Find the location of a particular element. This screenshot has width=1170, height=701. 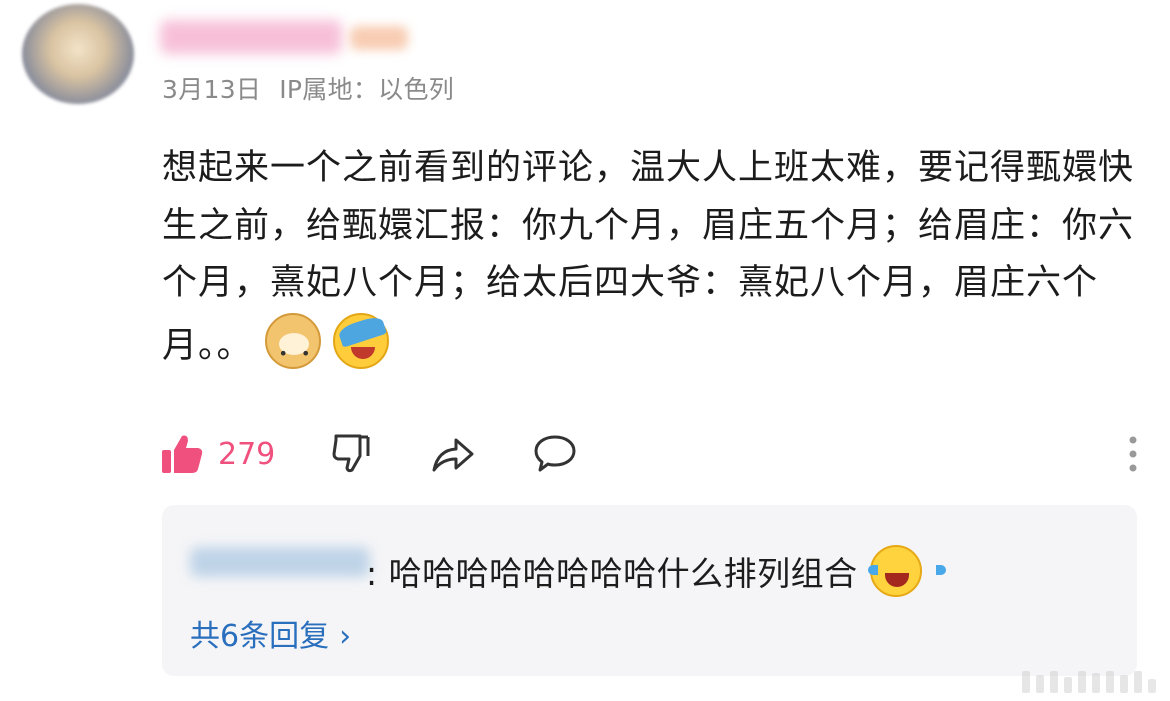

face-covering-icon is located at coordinates (360, 340).